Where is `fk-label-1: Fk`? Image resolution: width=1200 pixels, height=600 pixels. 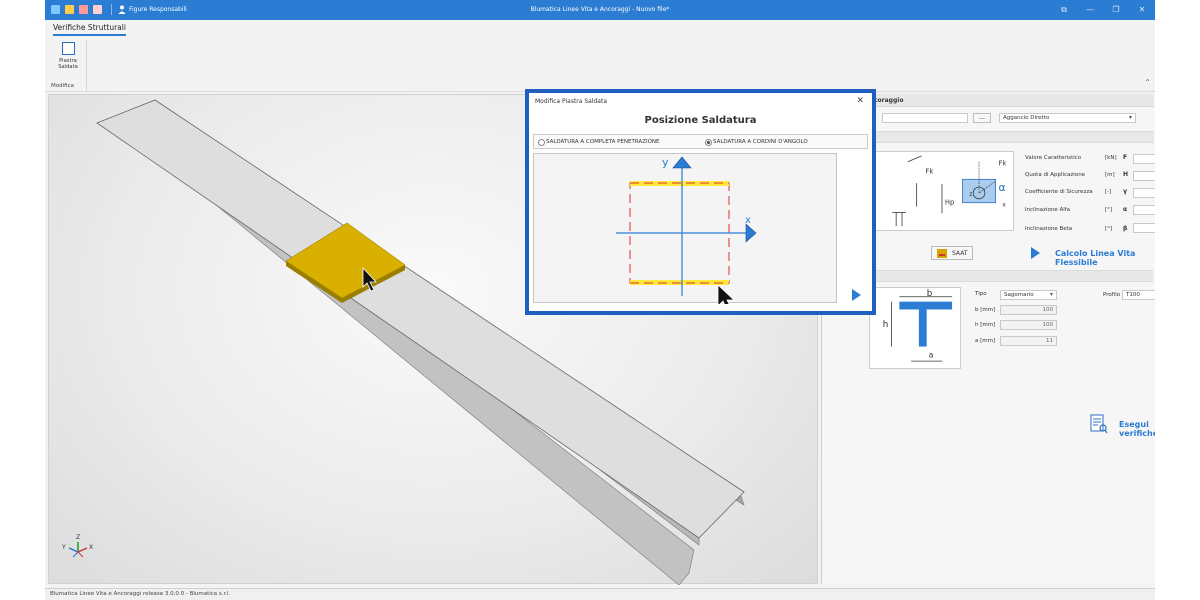 fk-label-1: Fk is located at coordinates (929, 171).